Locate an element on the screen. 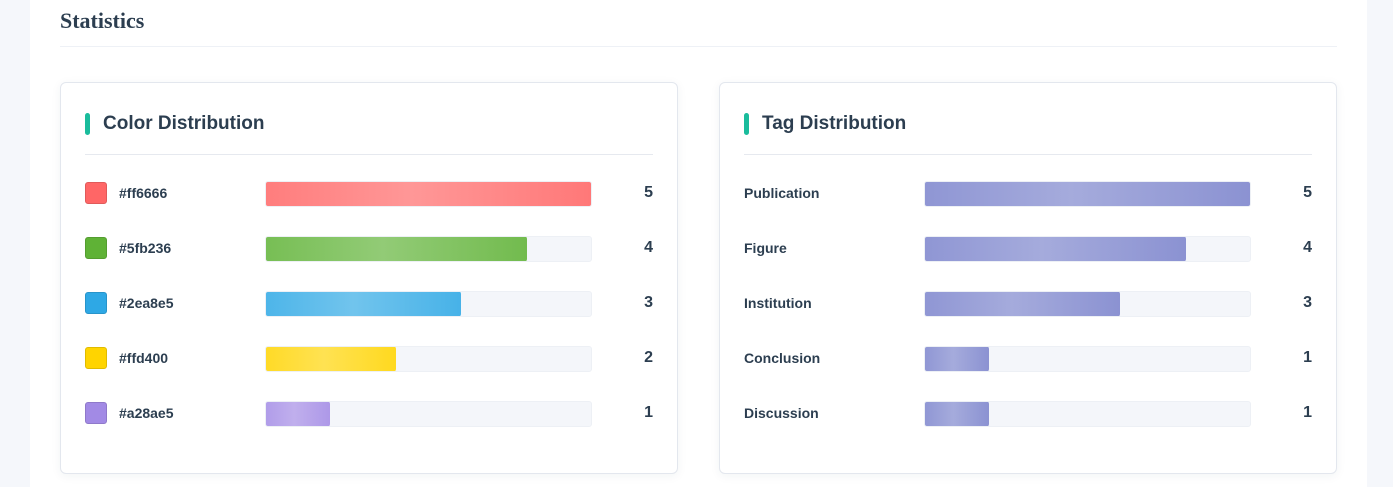 The image size is (1393, 487). color-row: #ff6666 5 is located at coordinates (369, 208).